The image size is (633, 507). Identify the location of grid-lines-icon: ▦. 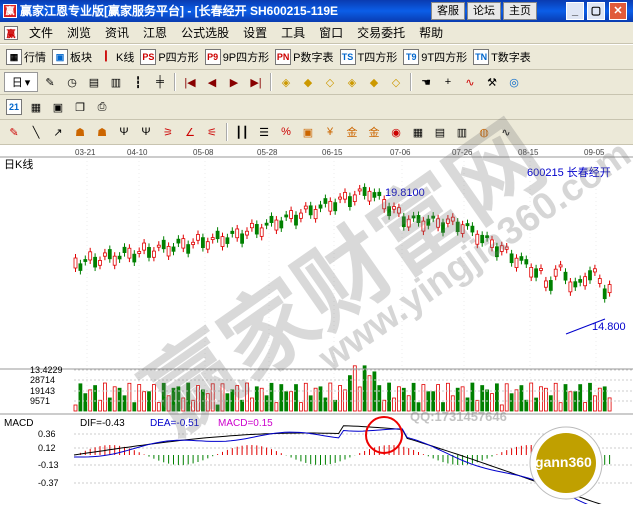
(418, 132).